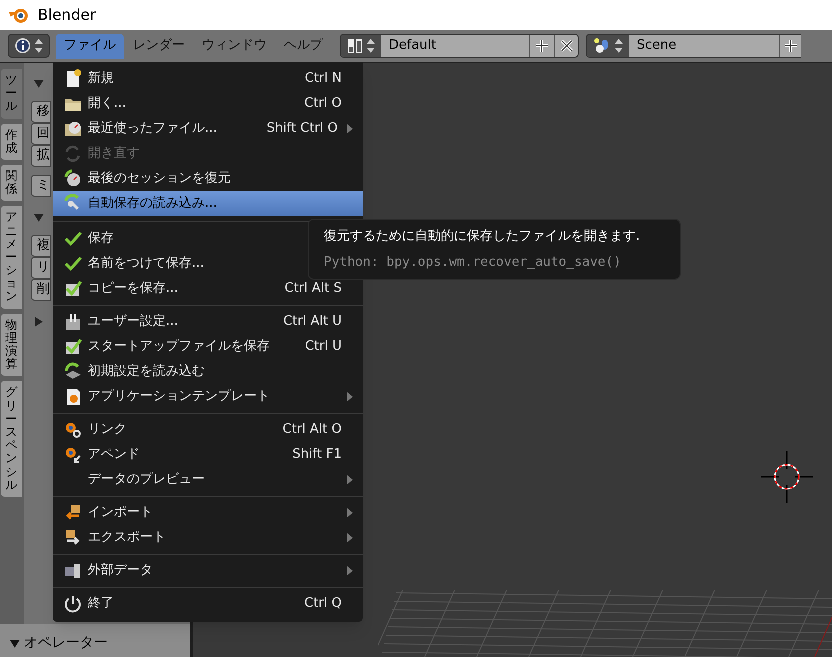 Image resolution: width=832 pixels, height=657 pixels. I want to click on menu-item: エクスポート, so click(208, 537).